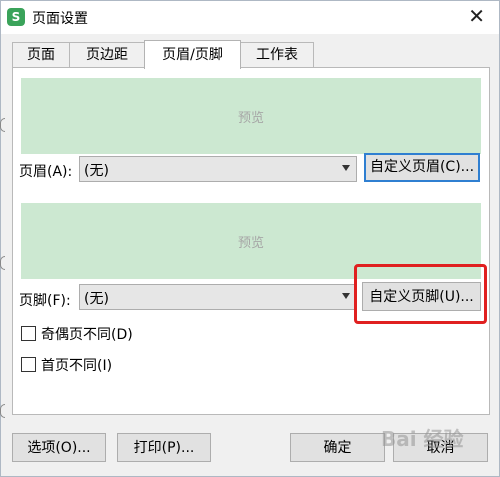 The image size is (500, 477). I want to click on header-field-label: 页眉(A):, so click(46, 172).